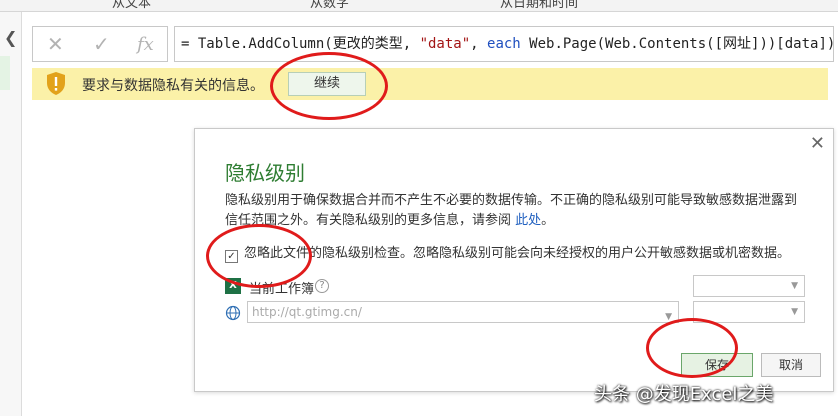  What do you see at coordinates (817, 143) in the screenshot?
I see `close-icon: ✕` at bounding box center [817, 143].